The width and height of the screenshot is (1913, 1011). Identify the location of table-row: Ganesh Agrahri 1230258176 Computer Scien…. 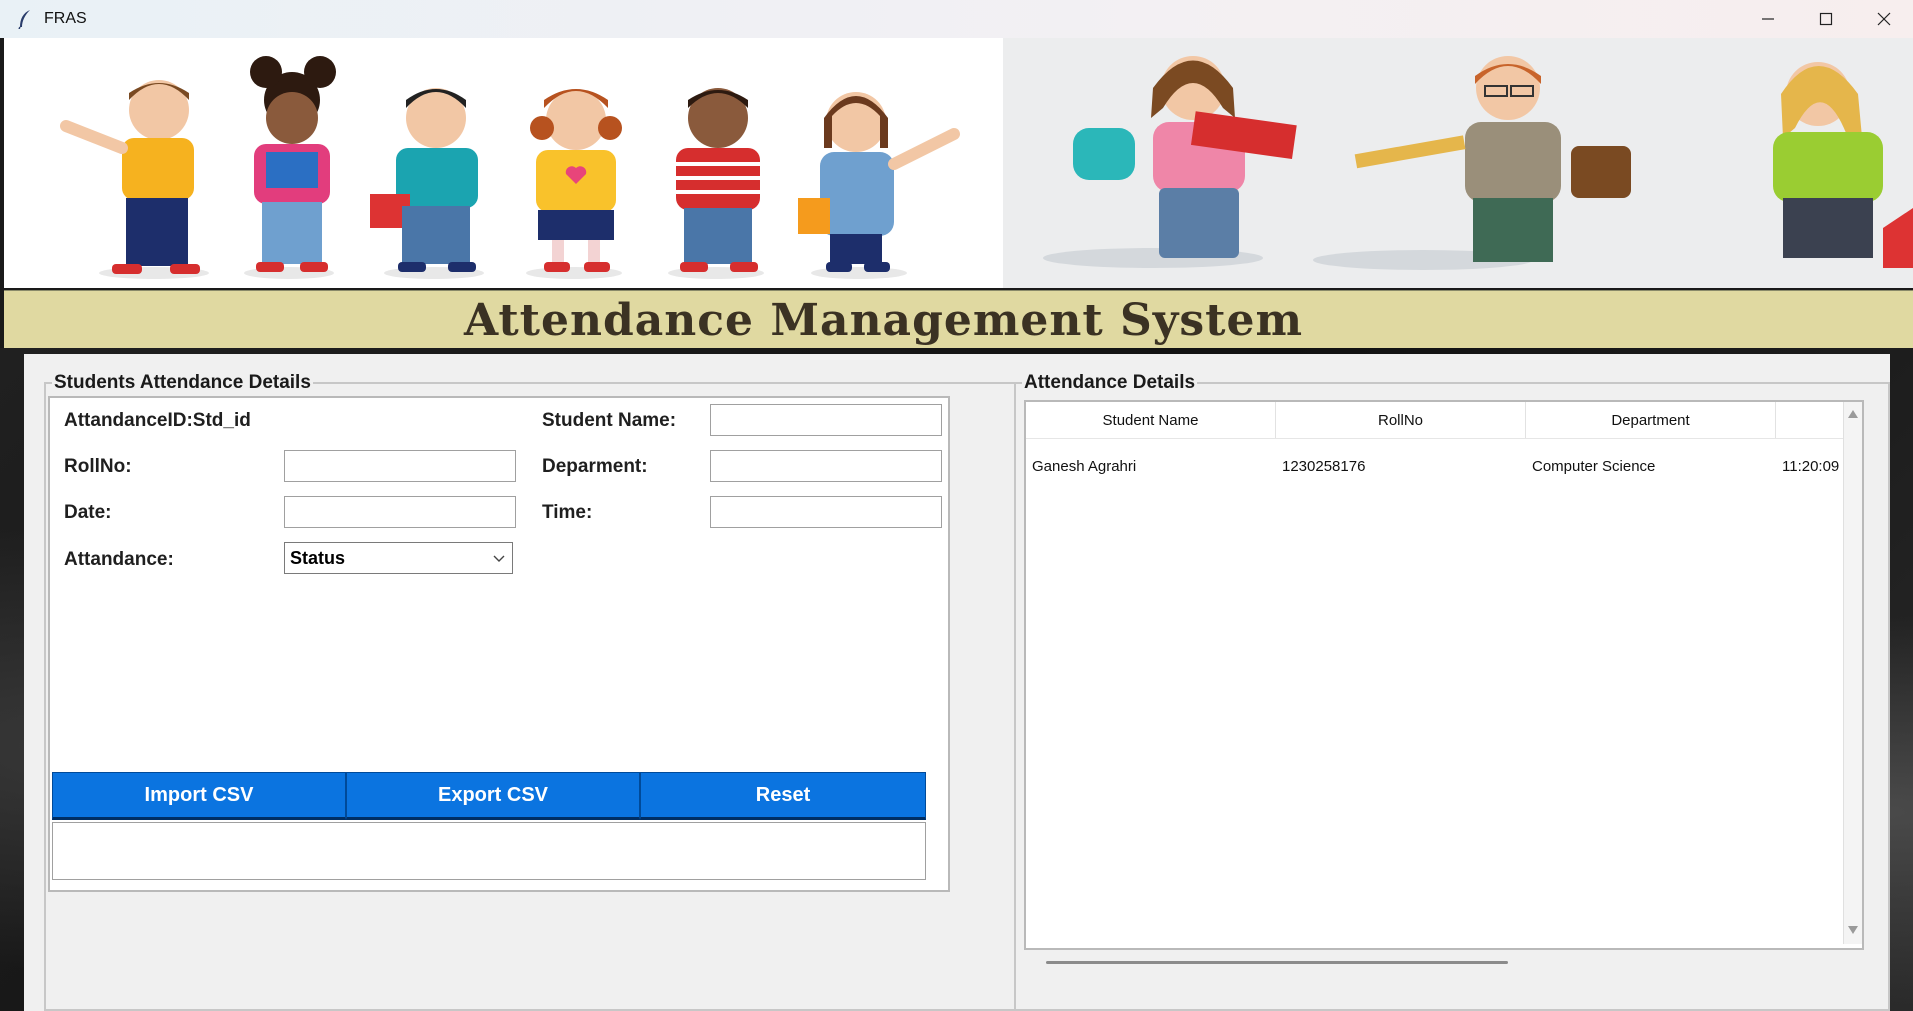
(1441, 470).